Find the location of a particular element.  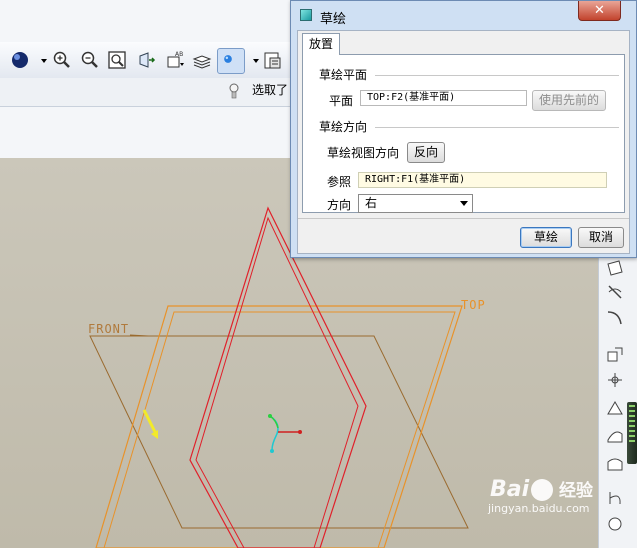

datum-plane-tool-icon is located at coordinates (615, 268).